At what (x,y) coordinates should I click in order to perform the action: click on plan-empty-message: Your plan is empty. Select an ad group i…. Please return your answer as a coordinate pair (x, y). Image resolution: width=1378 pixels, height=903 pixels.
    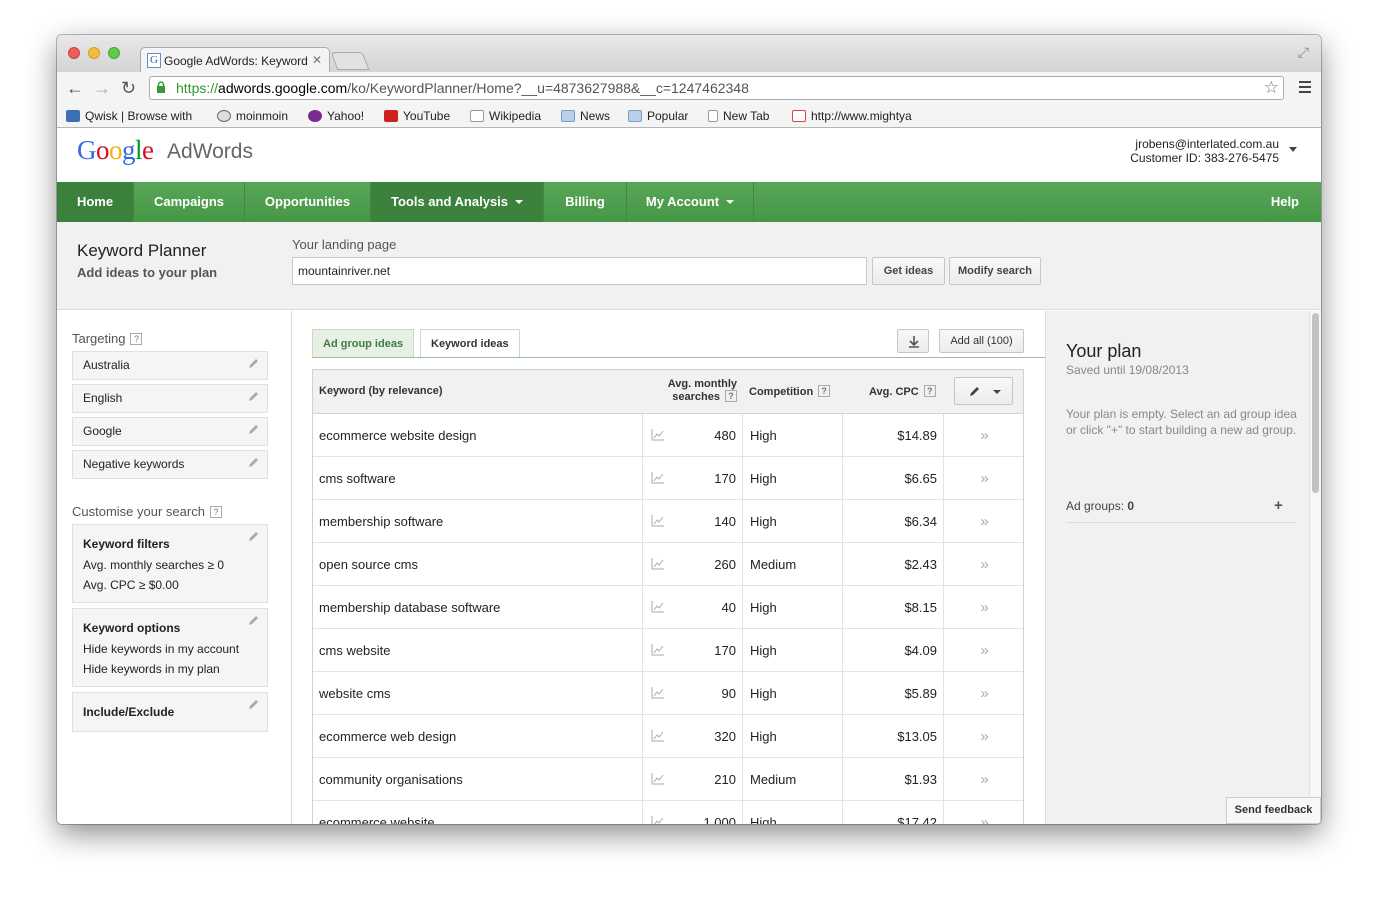
    Looking at the image, I should click on (1181, 422).